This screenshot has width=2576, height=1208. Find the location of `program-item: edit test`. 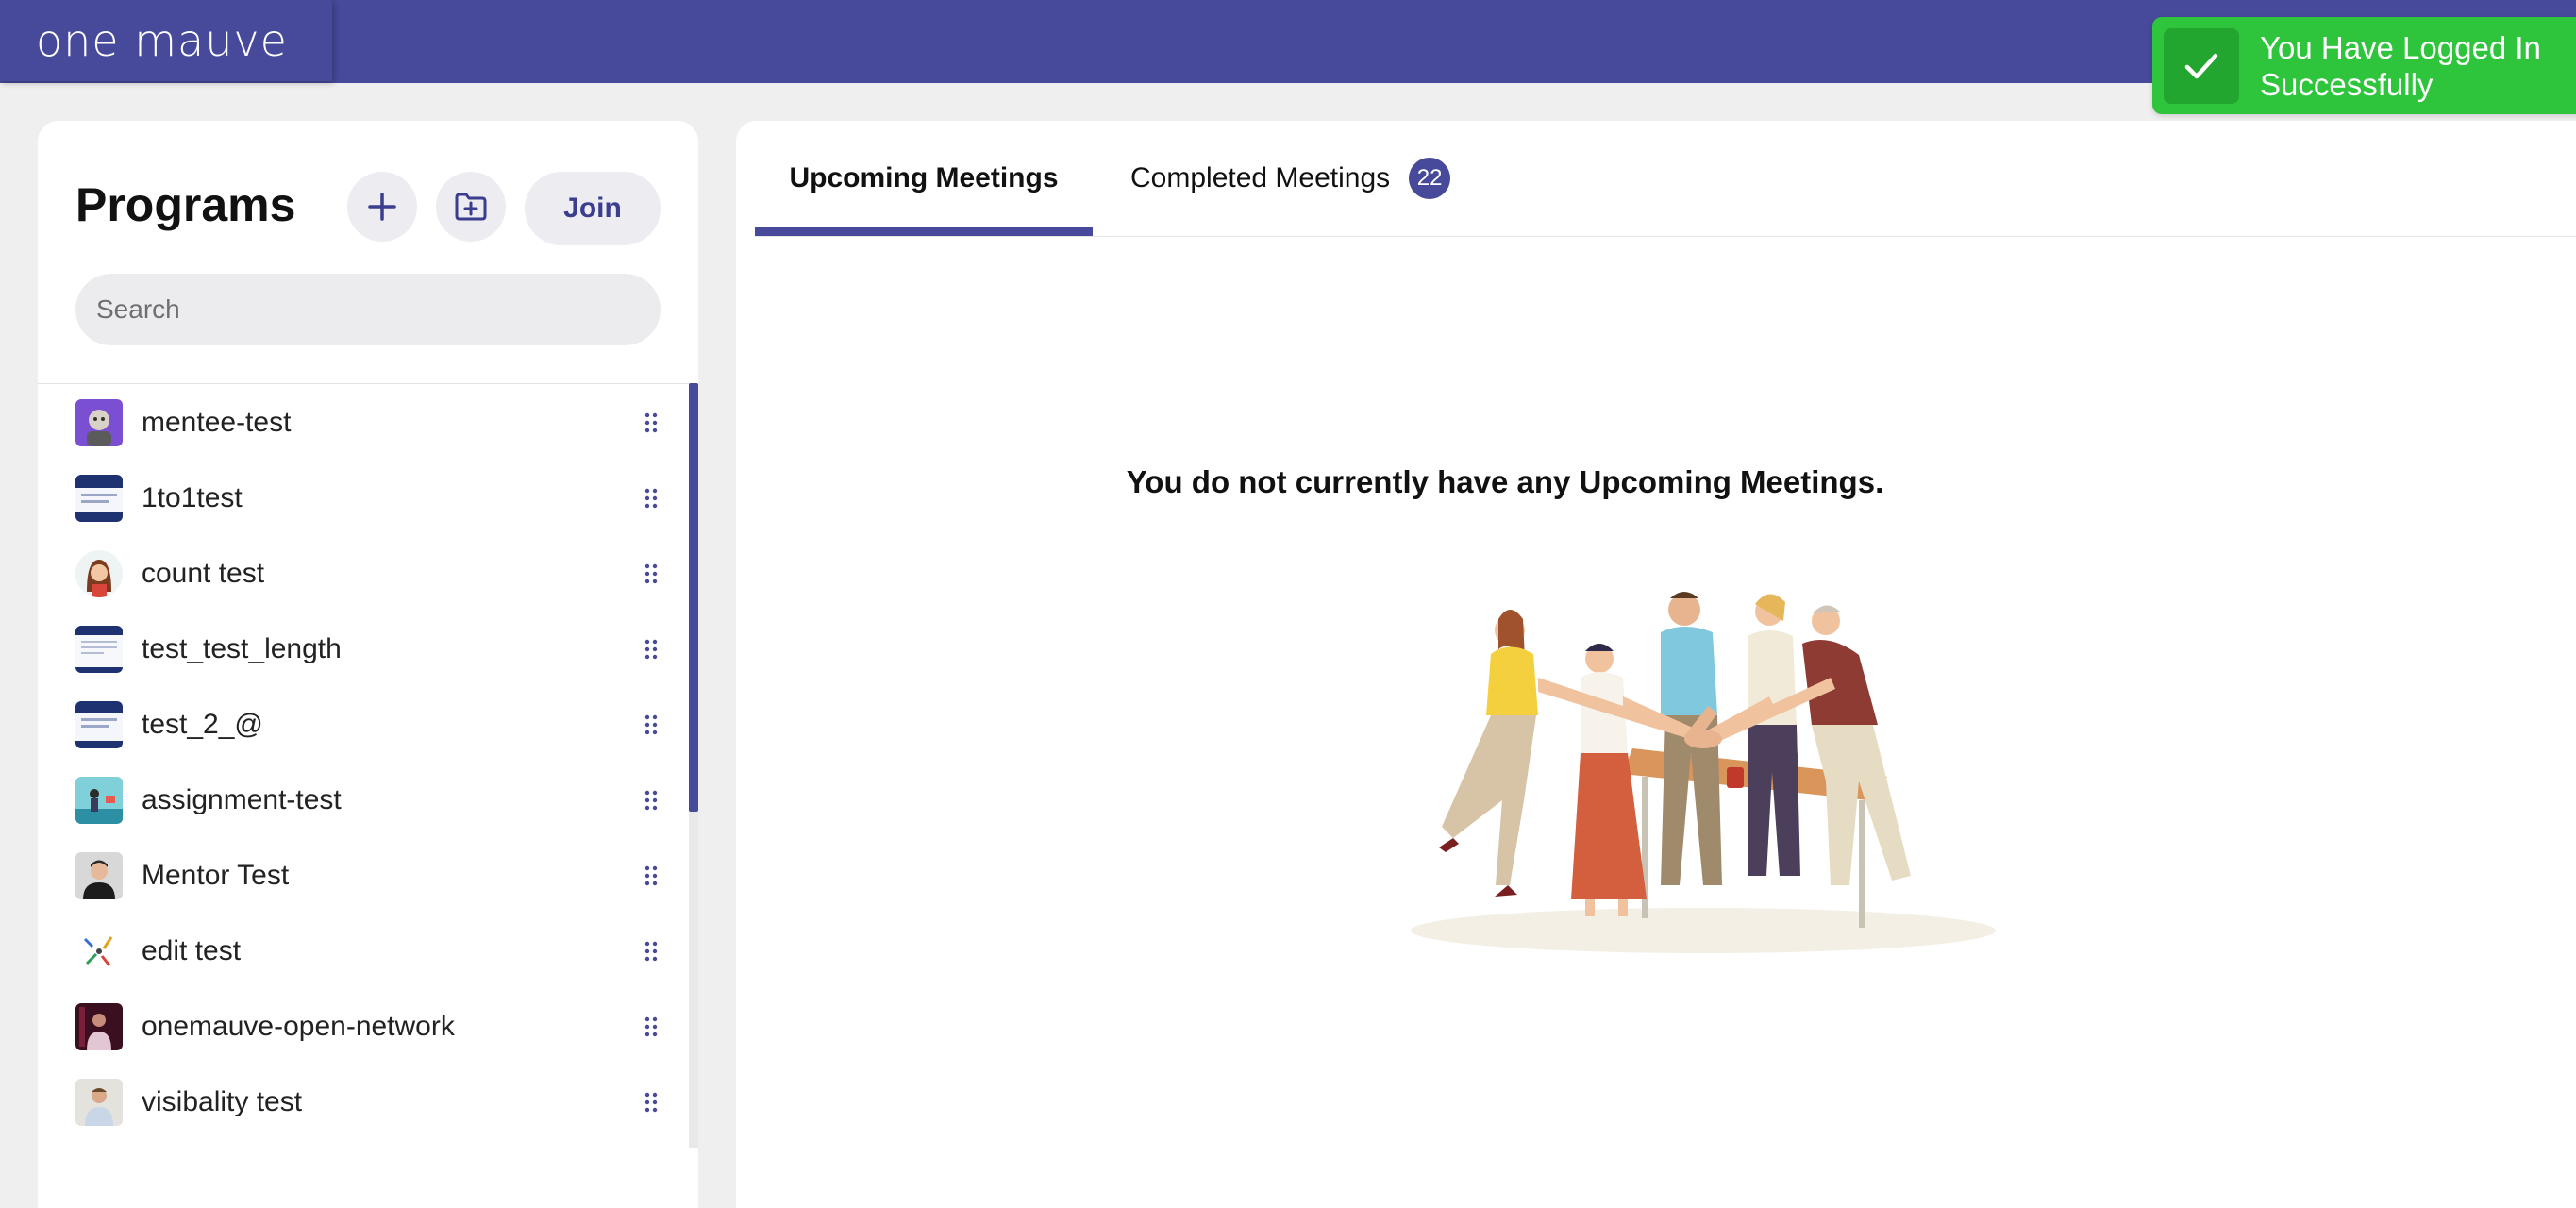

program-item: edit test is located at coordinates (368, 952).